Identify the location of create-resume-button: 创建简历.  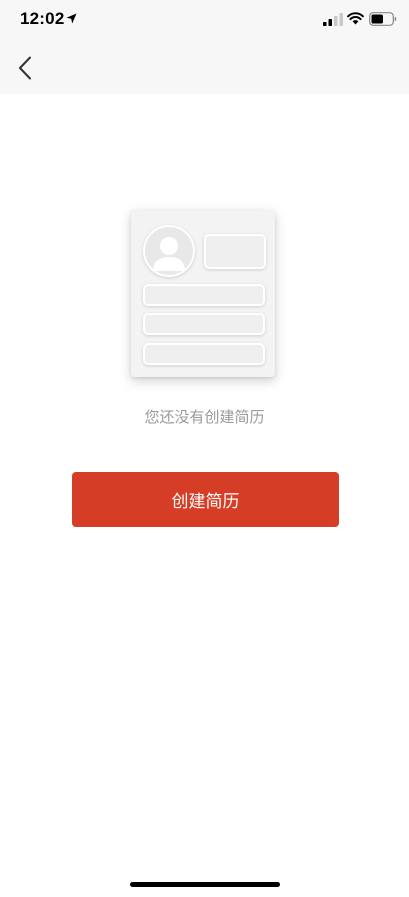
(205, 499).